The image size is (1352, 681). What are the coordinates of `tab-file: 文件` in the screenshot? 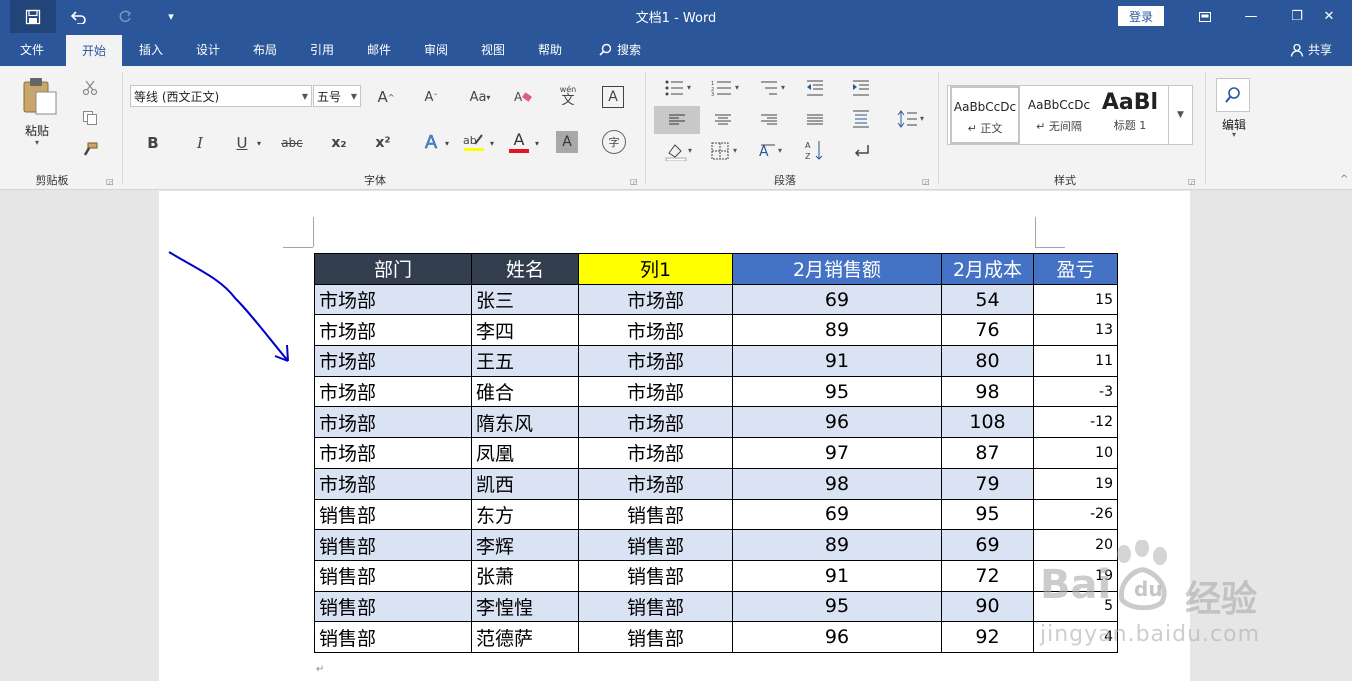 It's located at (32, 49).